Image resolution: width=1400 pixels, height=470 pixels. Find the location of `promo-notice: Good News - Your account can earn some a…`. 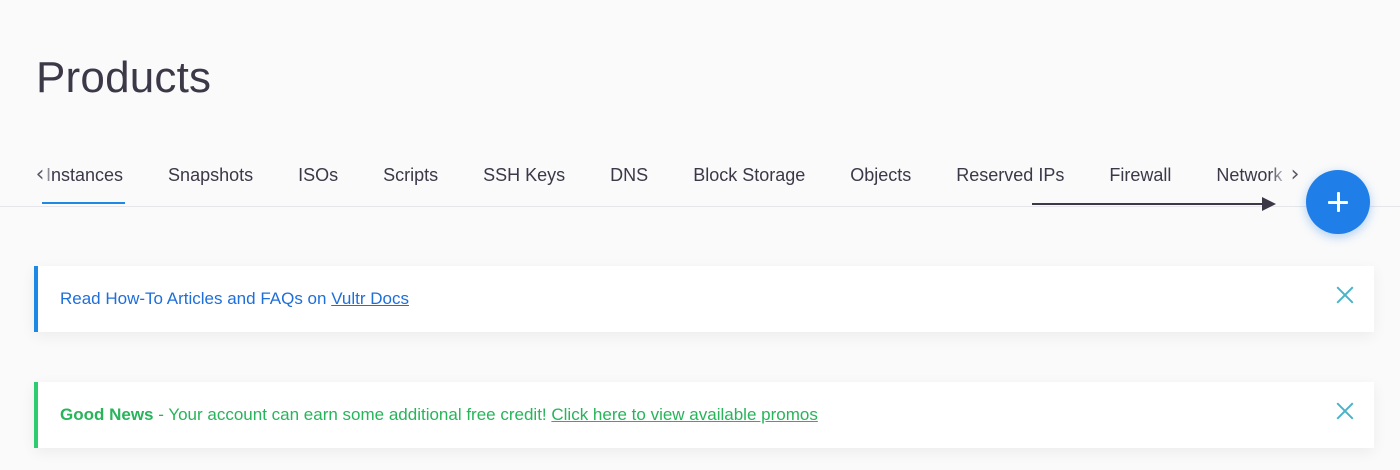

promo-notice: Good News - Your account can earn some a… is located at coordinates (704, 415).